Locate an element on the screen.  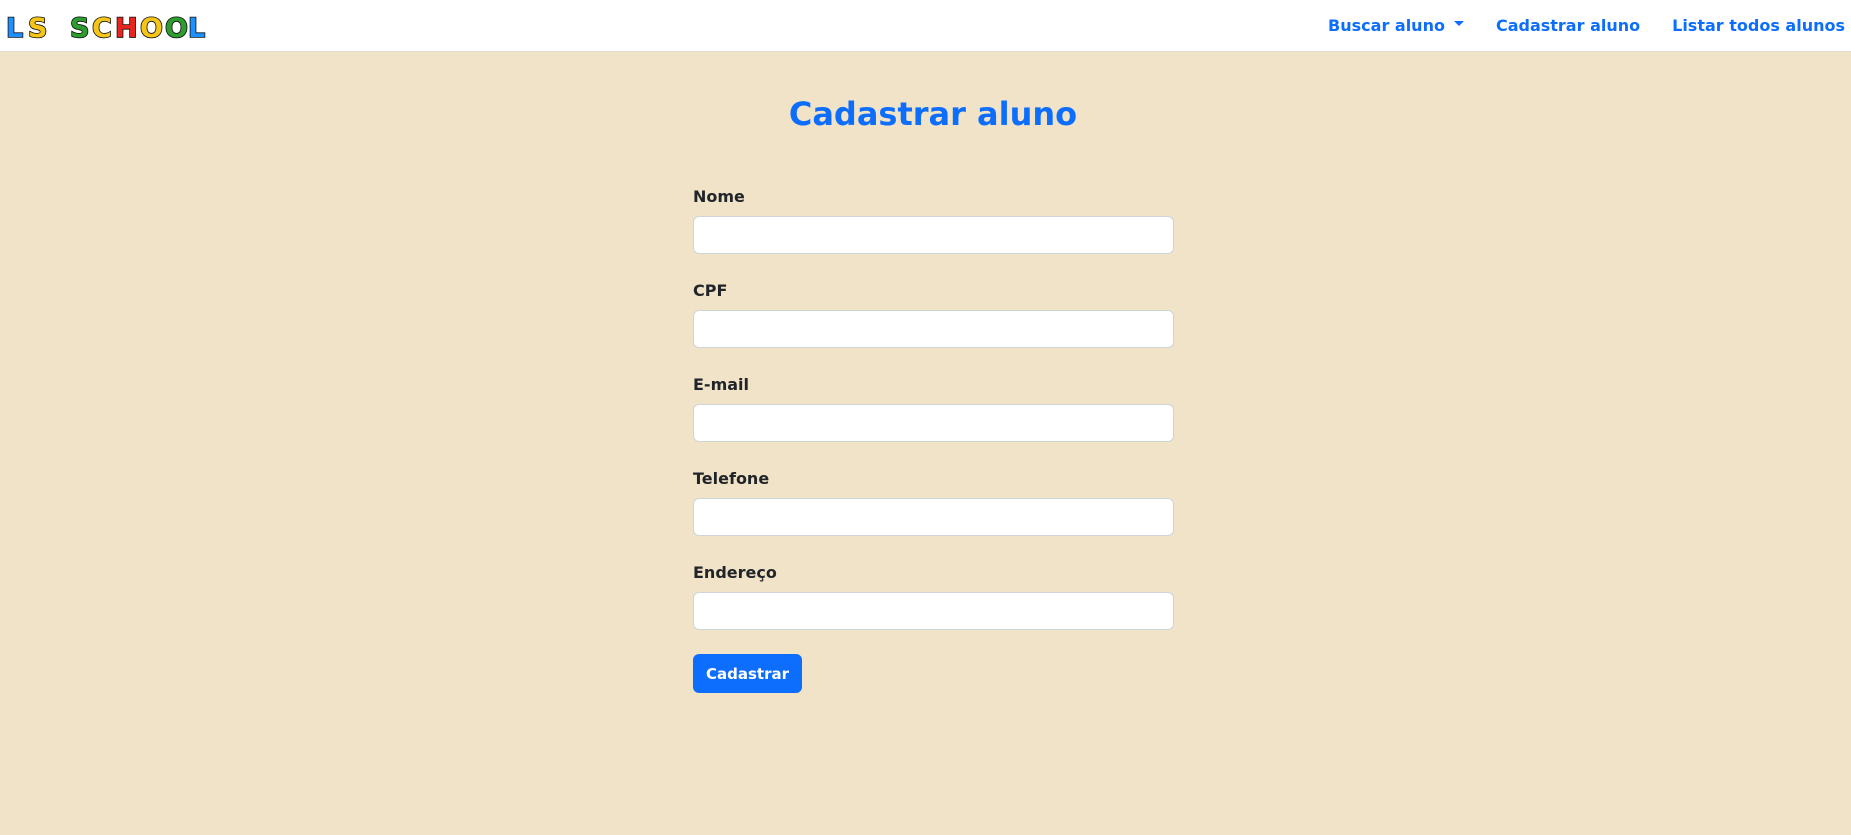
field-telefone: Telefone is located at coordinates (933, 502).